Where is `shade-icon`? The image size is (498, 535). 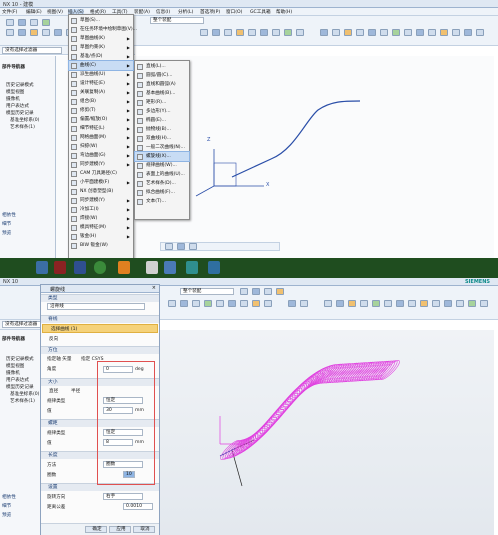 shade-icon is located at coordinates (348, 32).